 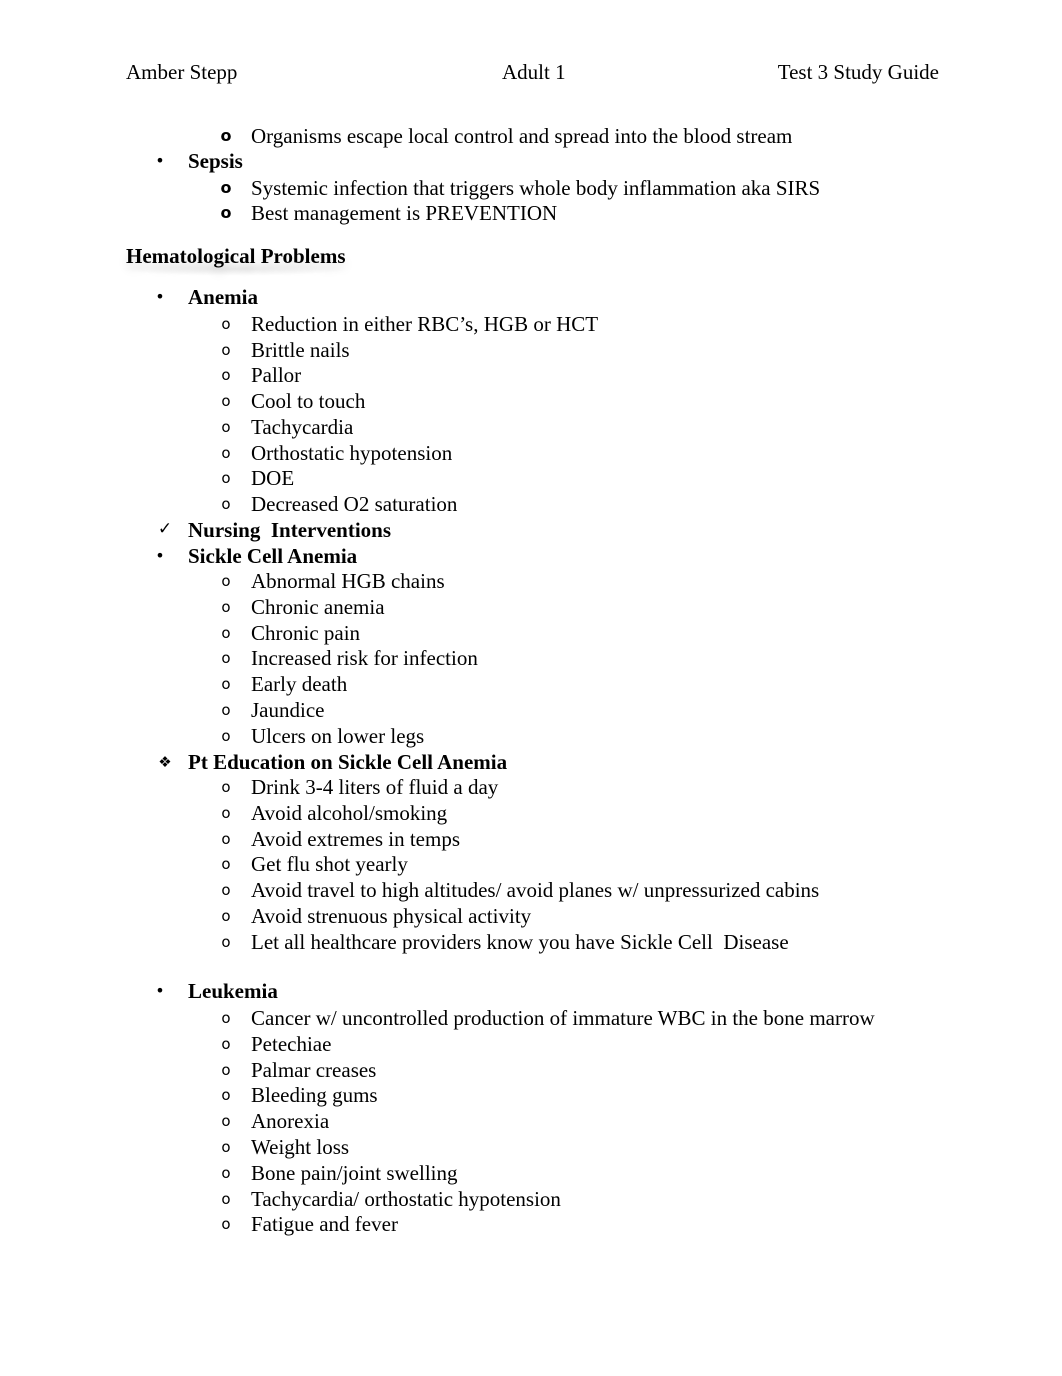 What do you see at coordinates (364, 658) in the screenshot?
I see `list-item: Increased risk for infection` at bounding box center [364, 658].